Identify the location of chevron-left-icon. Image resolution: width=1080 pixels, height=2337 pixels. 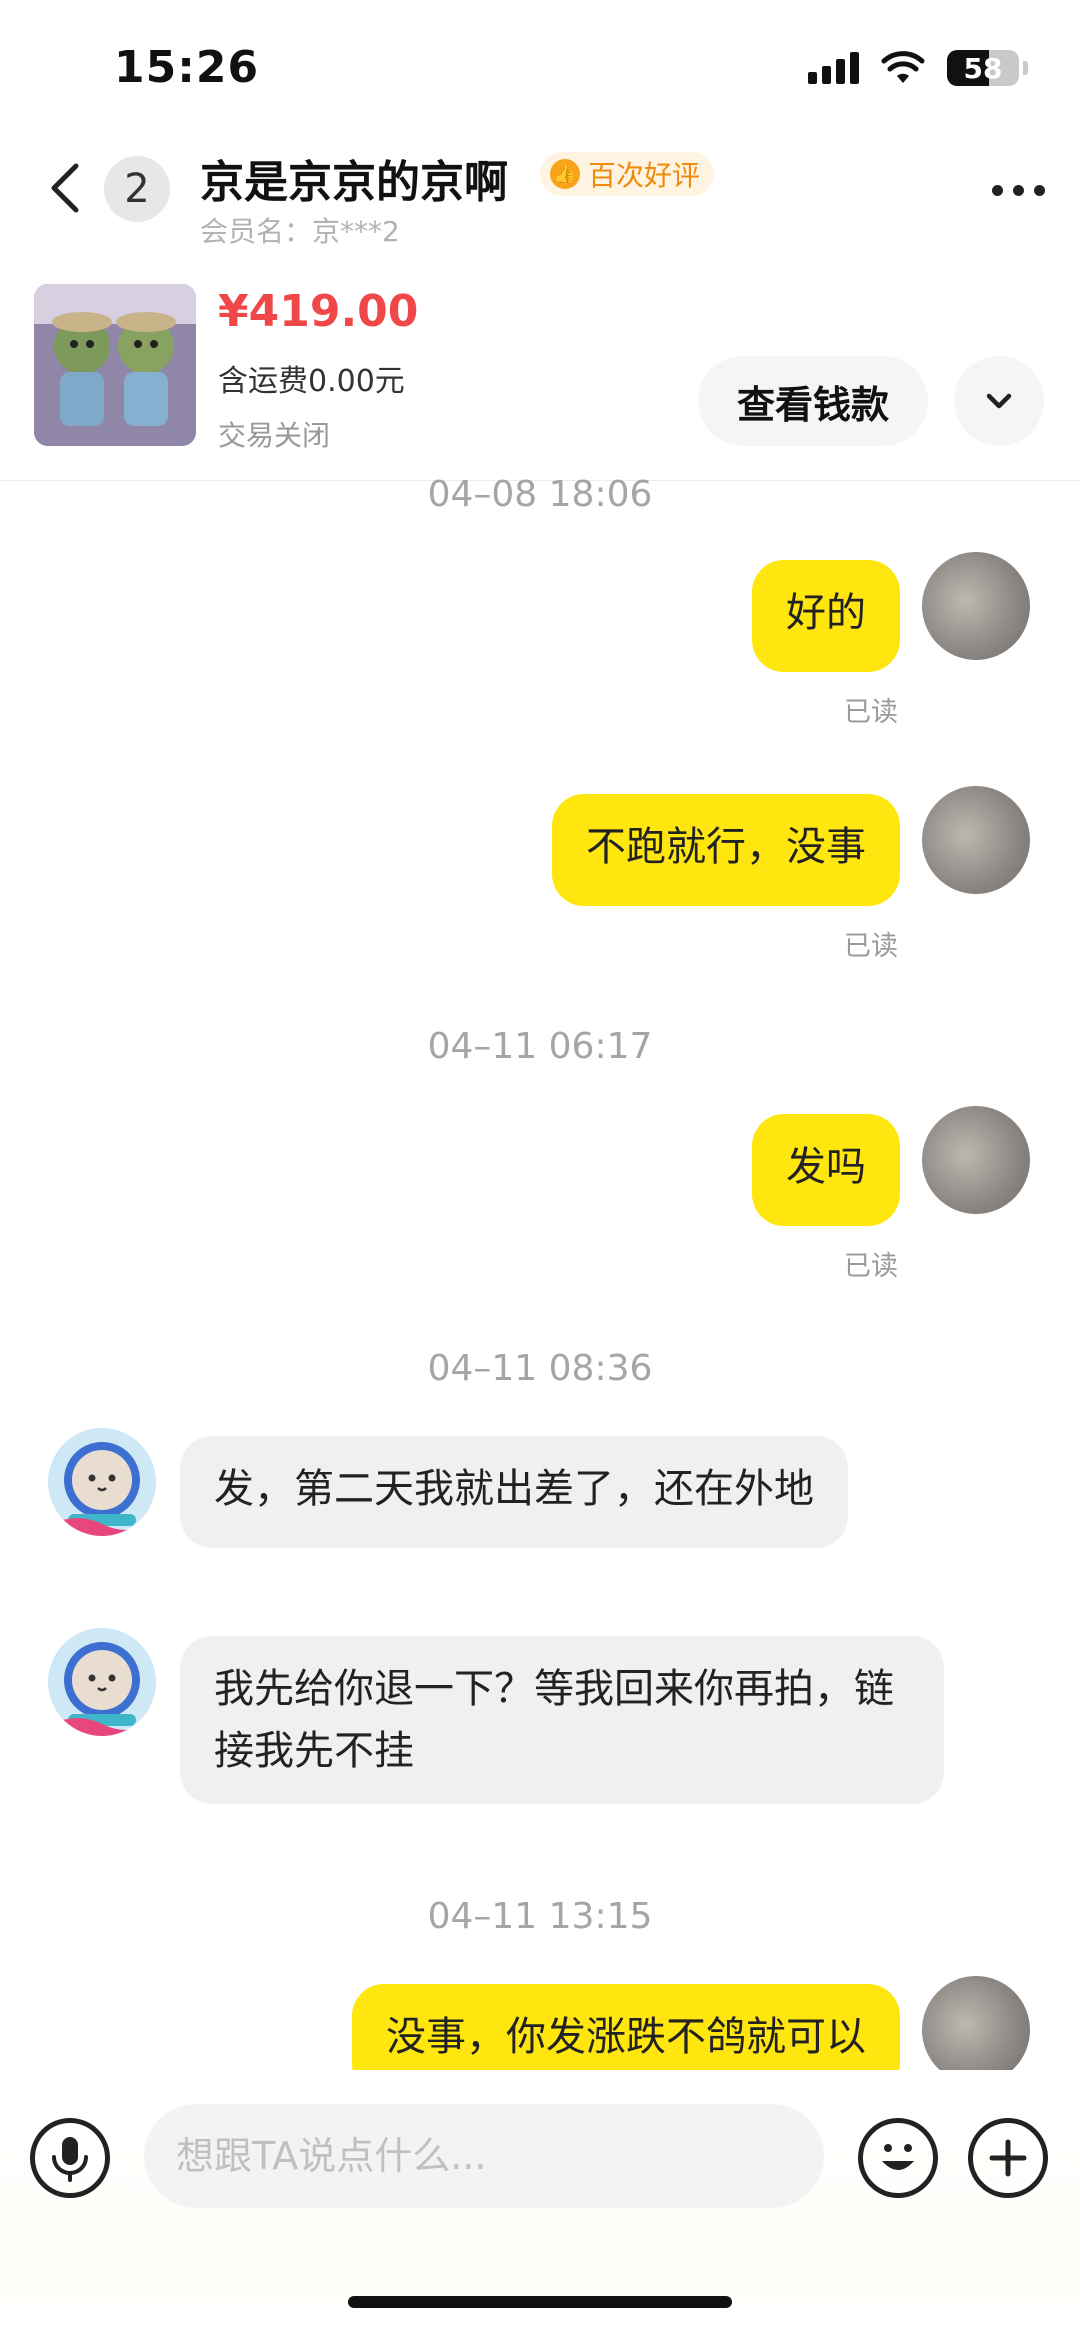
(65, 188).